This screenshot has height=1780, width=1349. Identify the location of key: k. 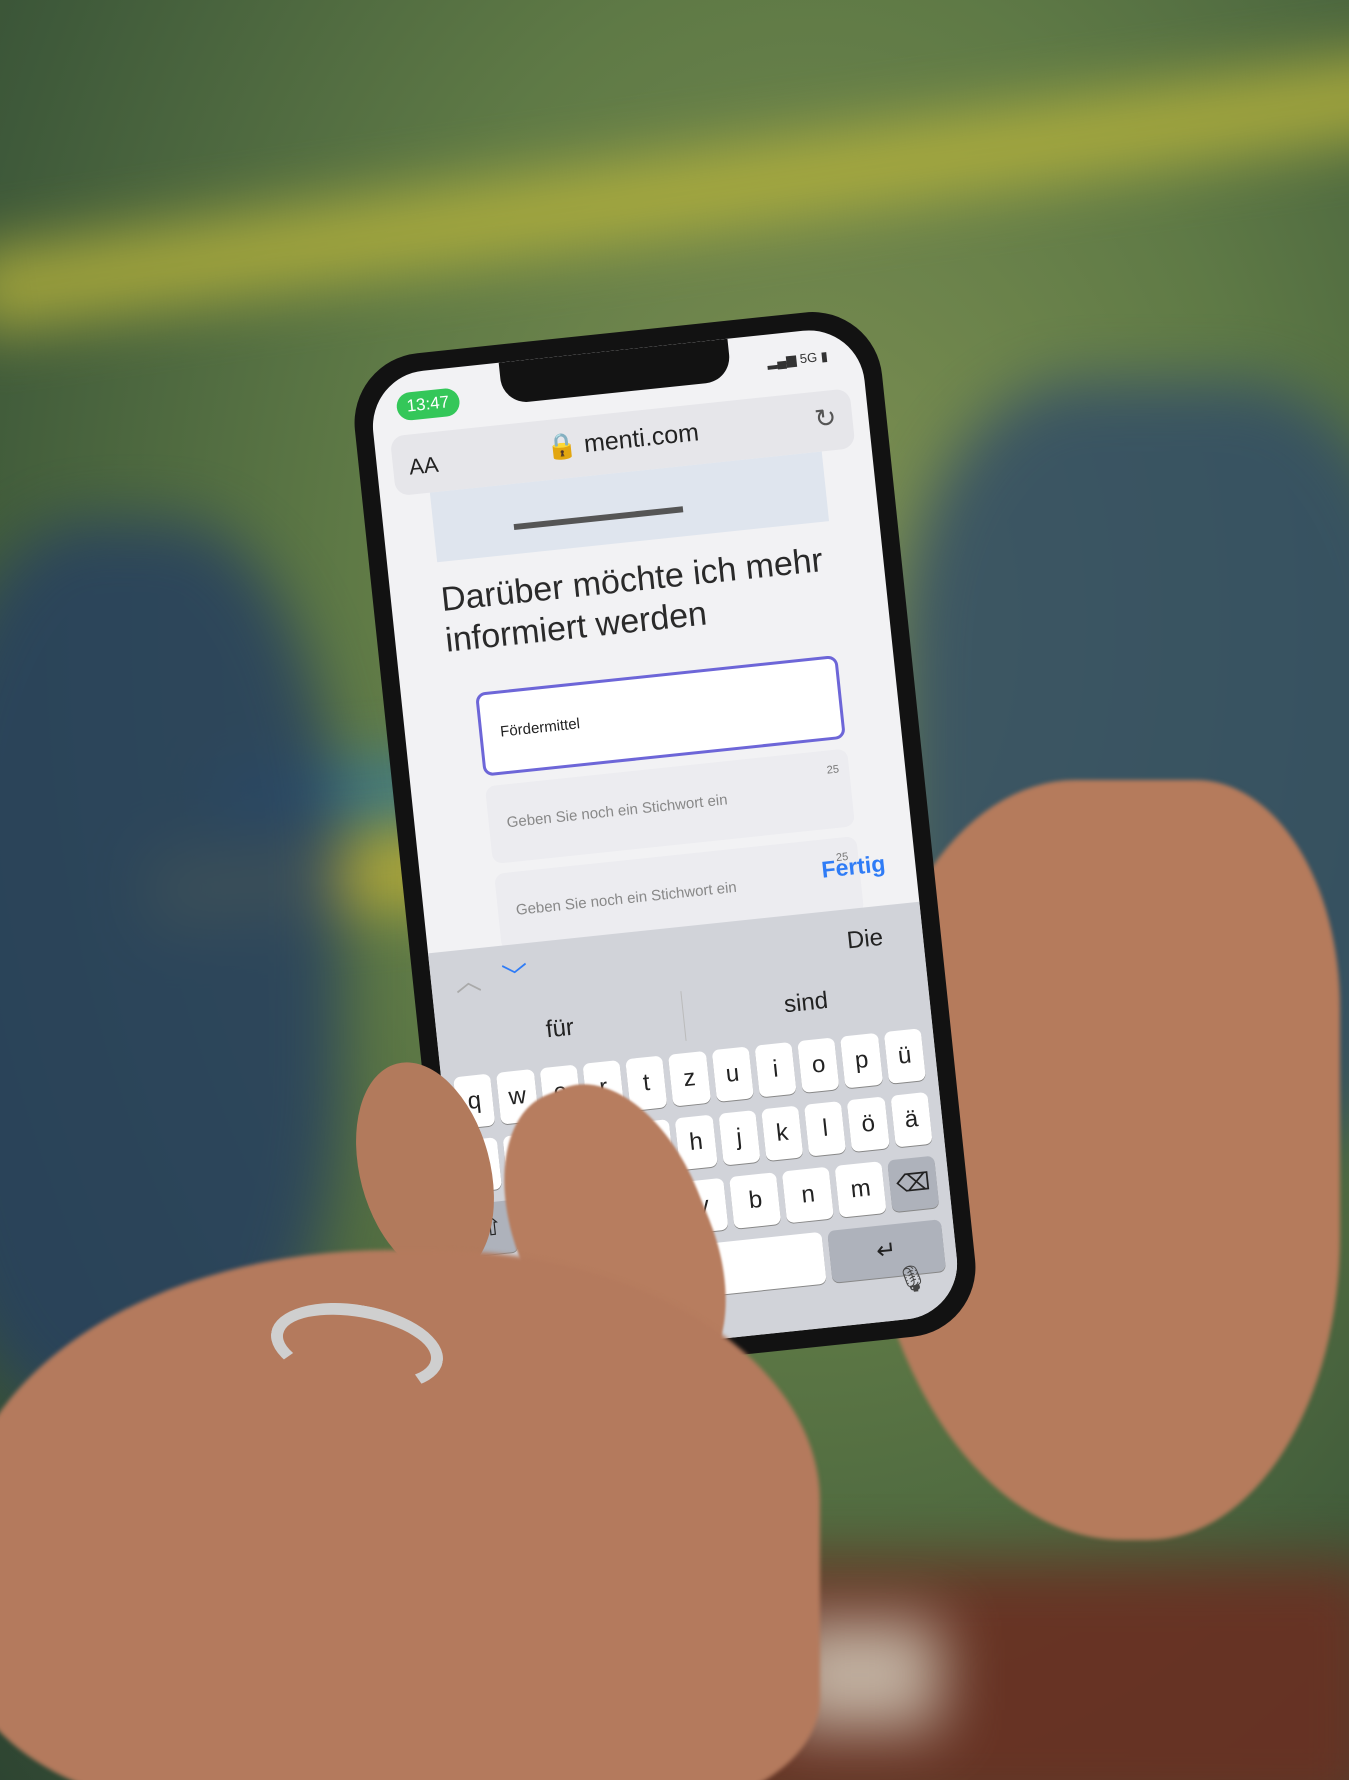
(782, 1133).